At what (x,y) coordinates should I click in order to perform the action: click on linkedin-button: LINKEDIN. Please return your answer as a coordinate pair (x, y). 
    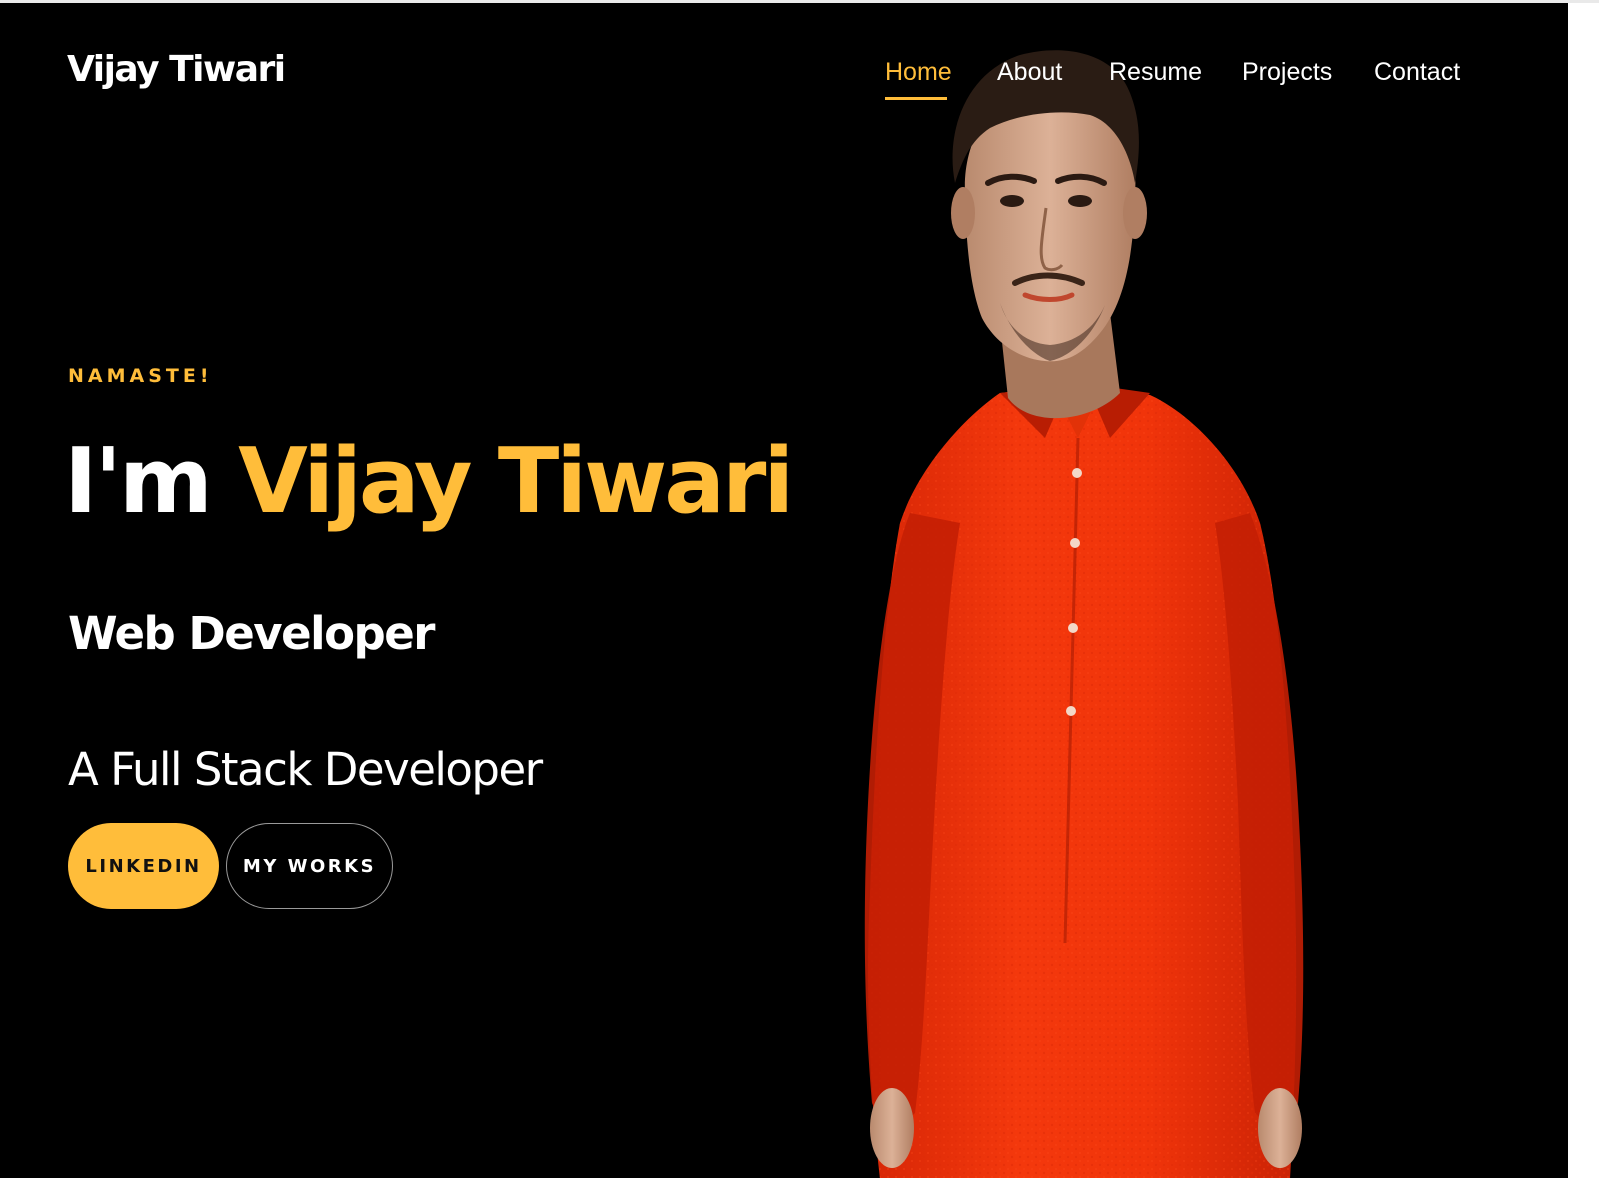
    Looking at the image, I should click on (143, 866).